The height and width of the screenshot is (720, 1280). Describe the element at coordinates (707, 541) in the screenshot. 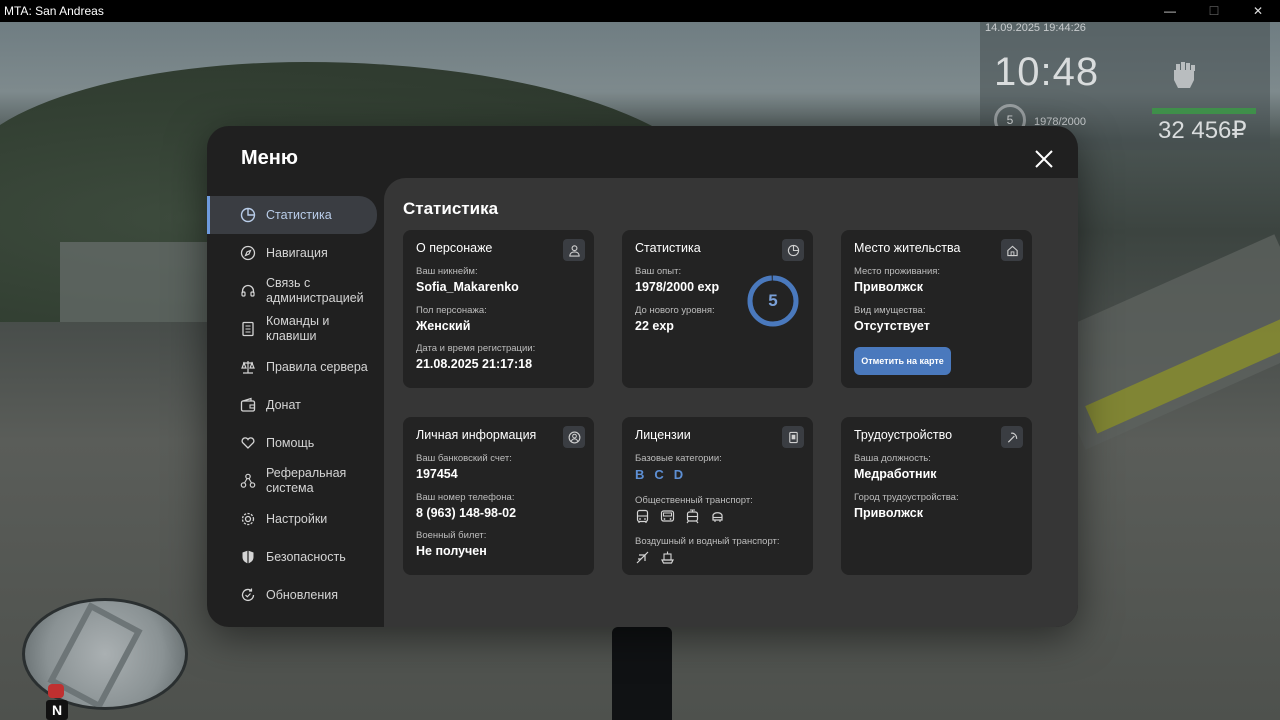

I see `air-water-transport-label: Воздушный и водный транспорт:` at that location.